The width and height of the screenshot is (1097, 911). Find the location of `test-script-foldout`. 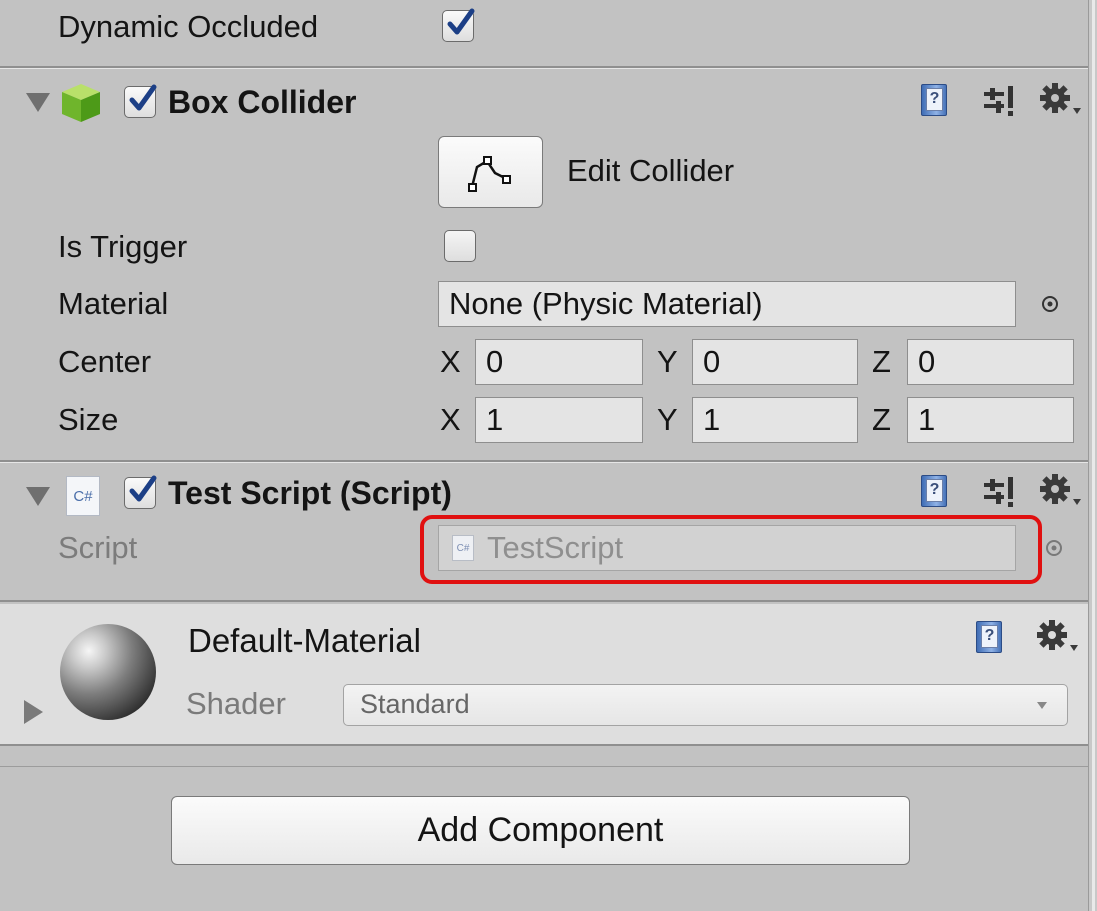

test-script-foldout is located at coordinates (38, 496).